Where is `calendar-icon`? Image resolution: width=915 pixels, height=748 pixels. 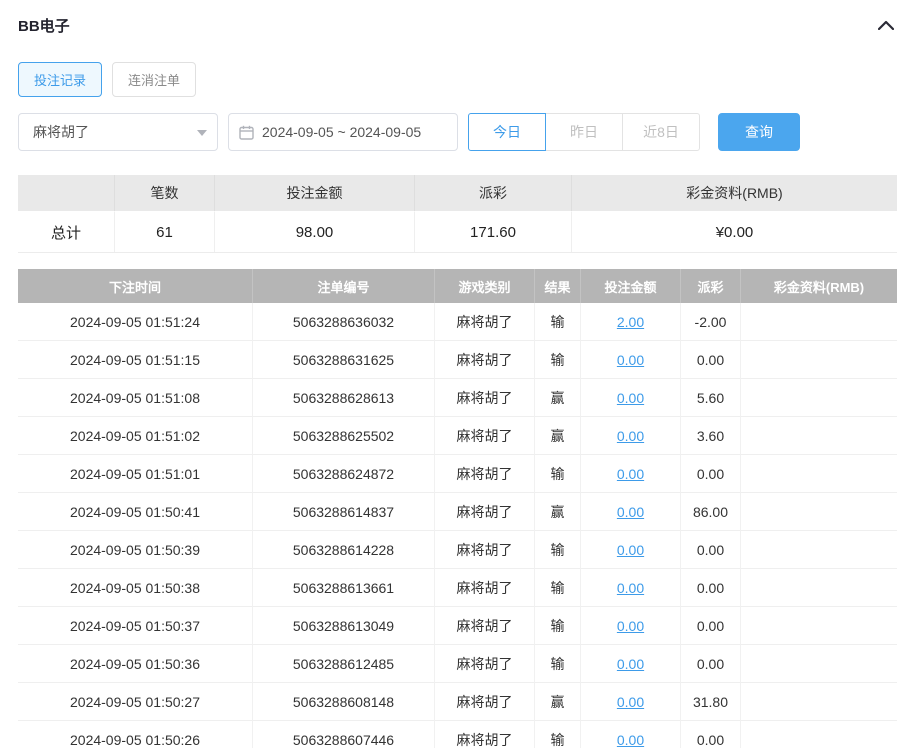 calendar-icon is located at coordinates (246, 132).